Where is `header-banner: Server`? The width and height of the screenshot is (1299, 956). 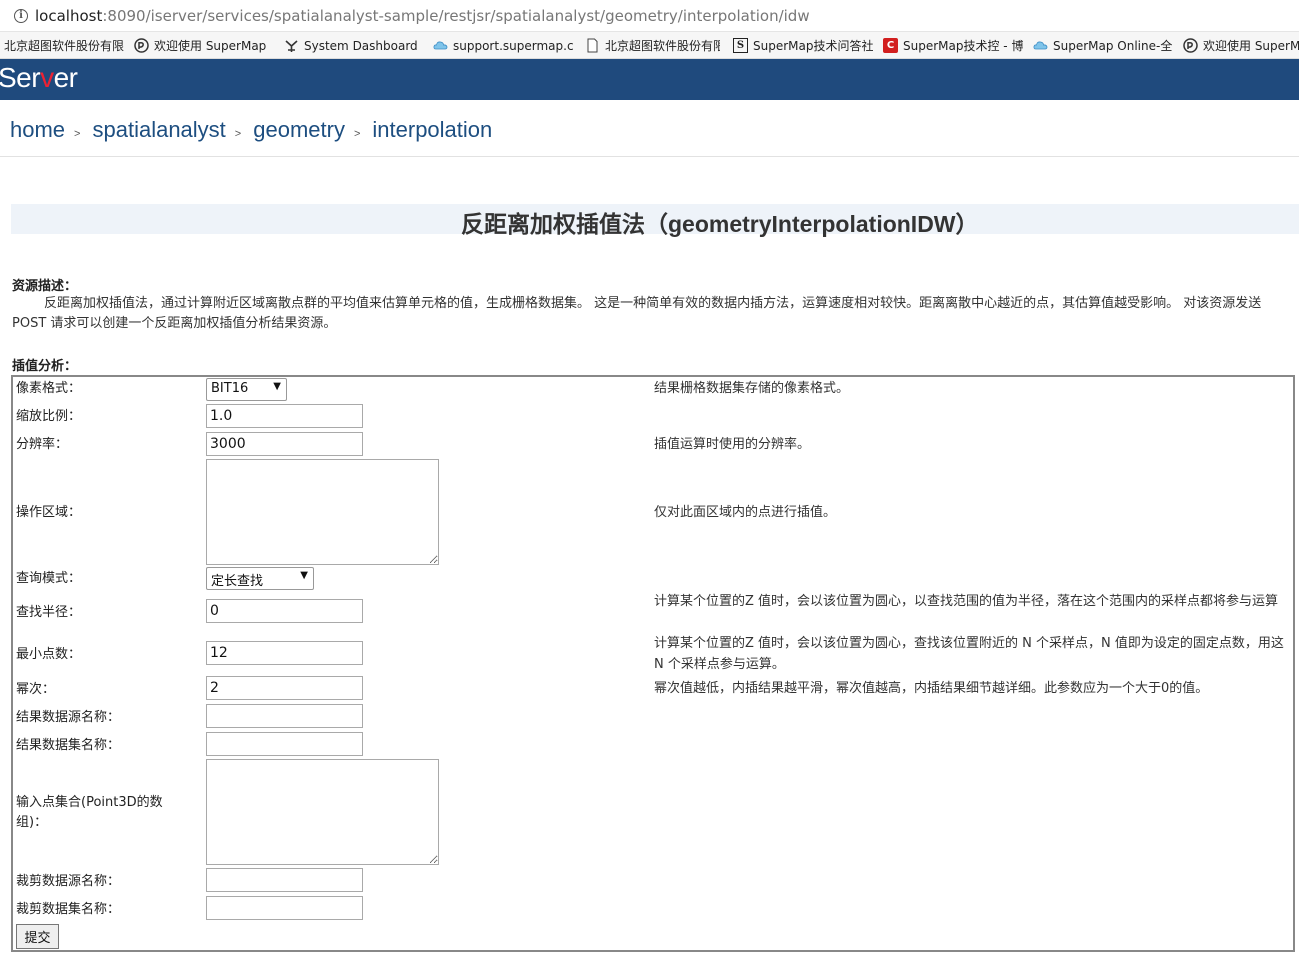 header-banner: Server is located at coordinates (649, 79).